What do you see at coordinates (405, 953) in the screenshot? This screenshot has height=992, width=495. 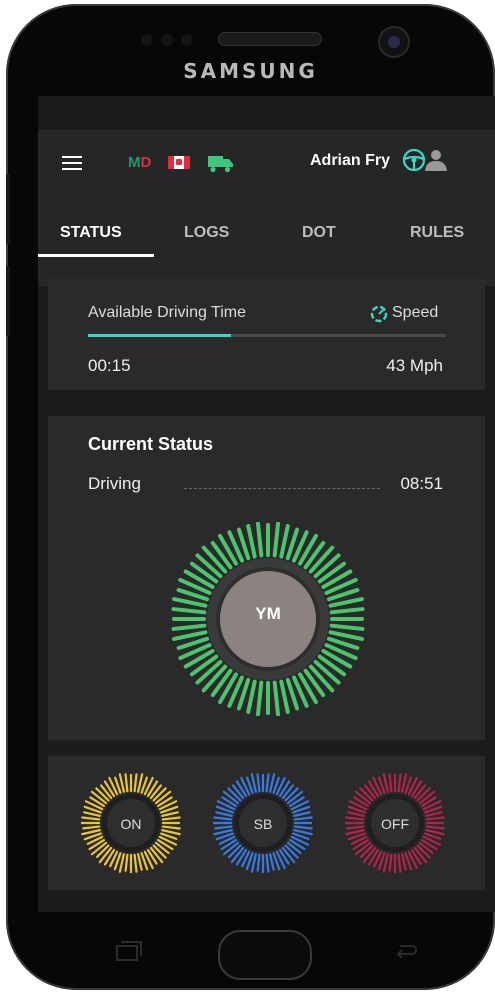 I see `back-icon` at bounding box center [405, 953].